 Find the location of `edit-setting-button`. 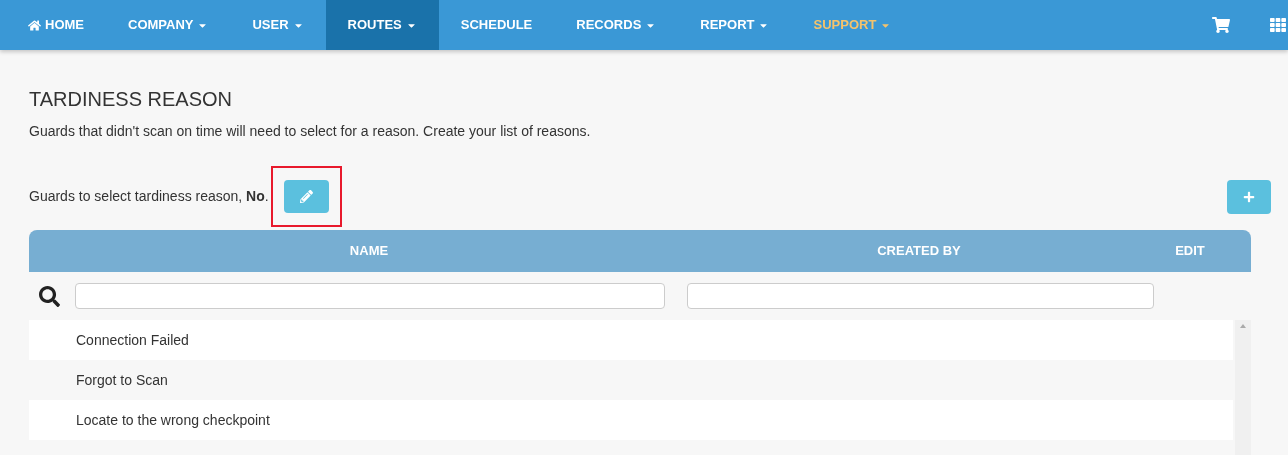

edit-setting-button is located at coordinates (306, 196).